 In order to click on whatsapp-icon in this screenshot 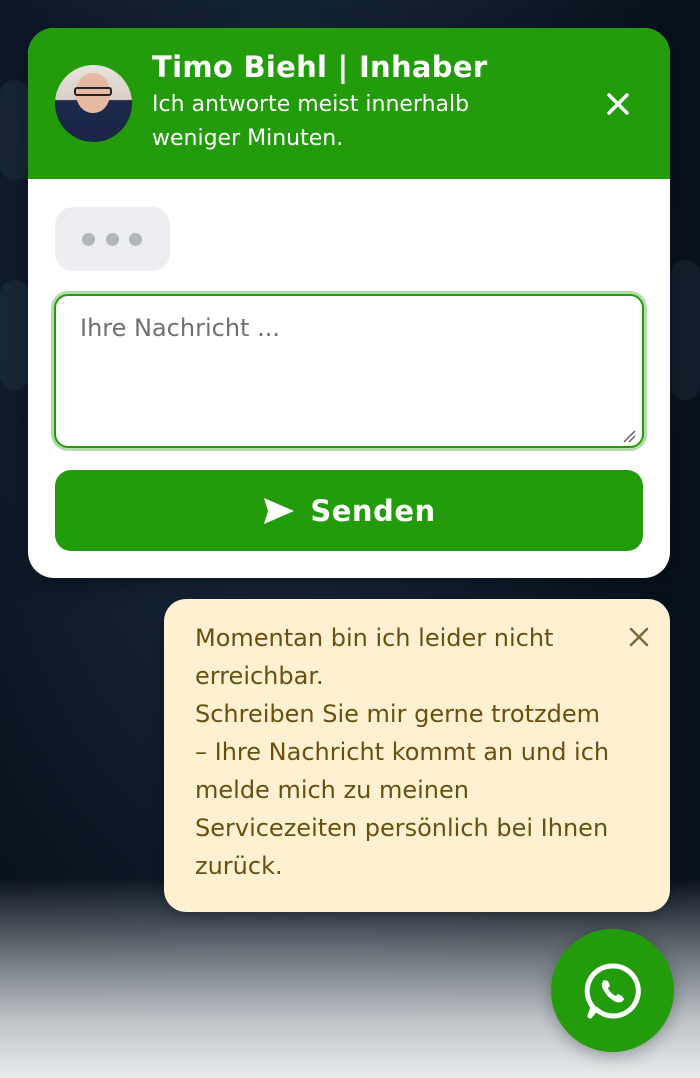, I will do `click(612, 990)`.